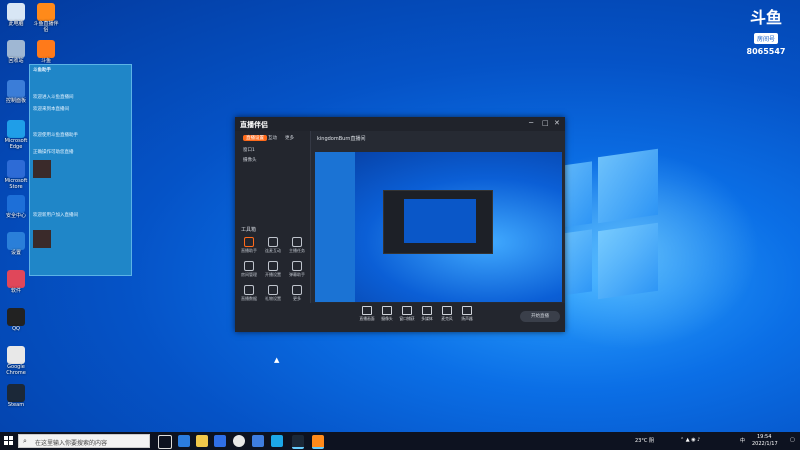 This screenshot has height=450, width=800. Describe the element at coordinates (387, 312) in the screenshot. I see `bottom-toolbar-button: 摄像头` at that location.